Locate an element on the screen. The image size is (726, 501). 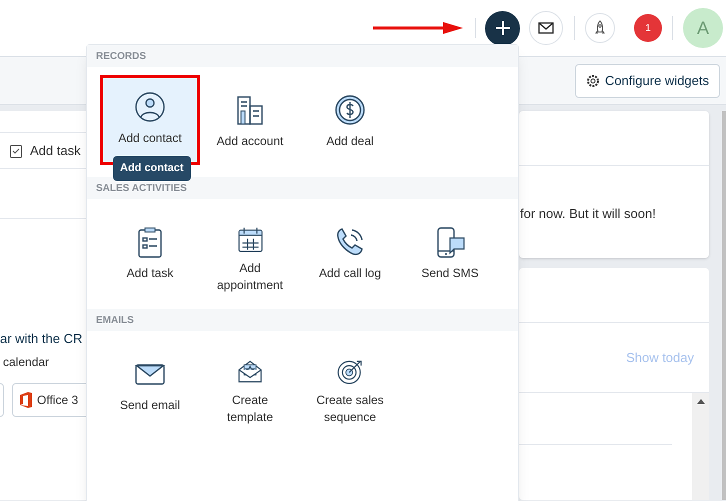
empty-message: for now. But it will soon! is located at coordinates (588, 214).